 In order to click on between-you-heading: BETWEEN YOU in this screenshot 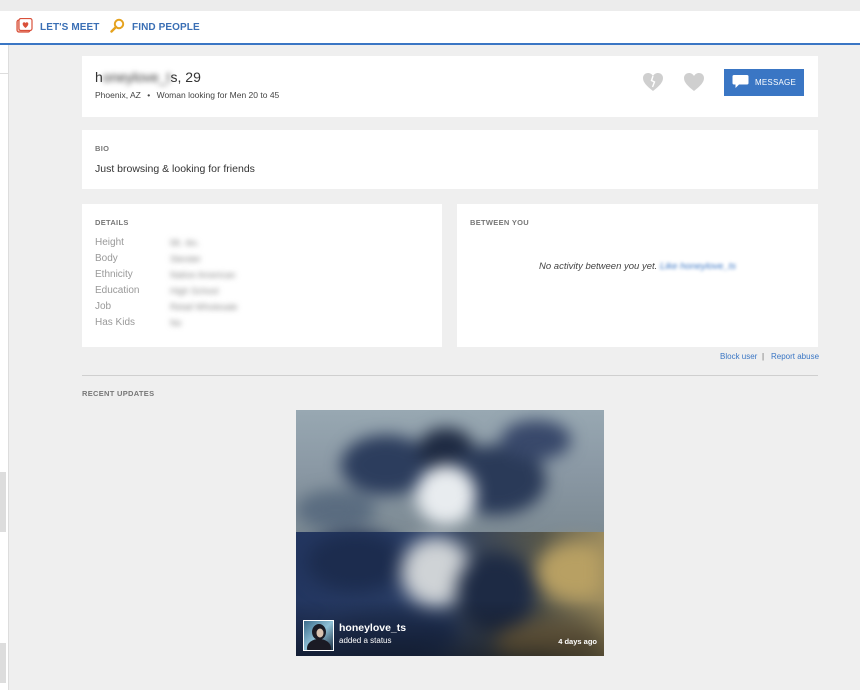, I will do `click(500, 222)`.